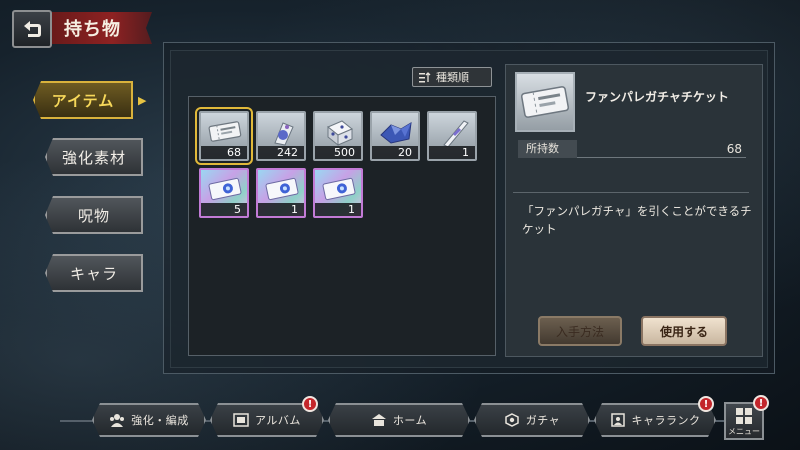 Image resolution: width=800 pixels, height=450 pixels. Describe the element at coordinates (425, 76) in the screenshot. I see `sort-icon` at that location.